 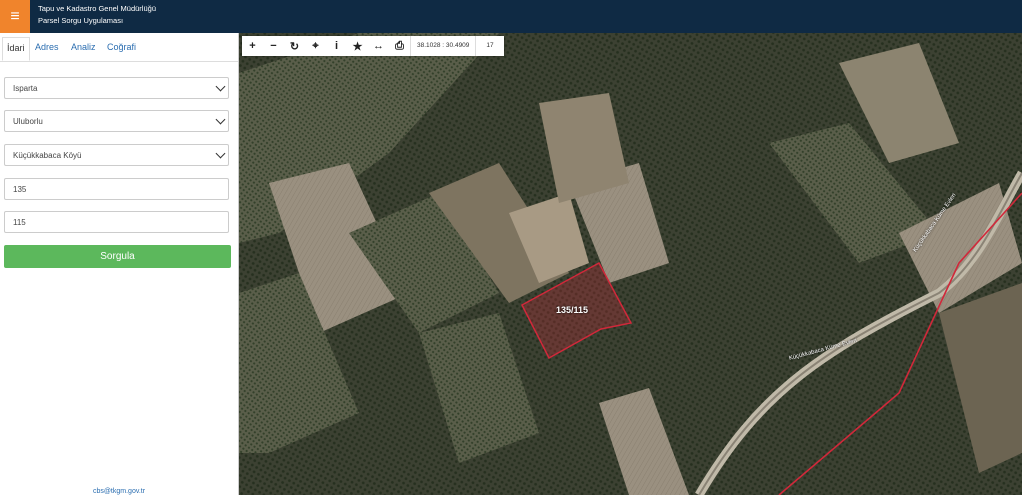 What do you see at coordinates (442, 46) in the screenshot?
I see `coordinate-readout: 38.1028 : 30.4909` at bounding box center [442, 46].